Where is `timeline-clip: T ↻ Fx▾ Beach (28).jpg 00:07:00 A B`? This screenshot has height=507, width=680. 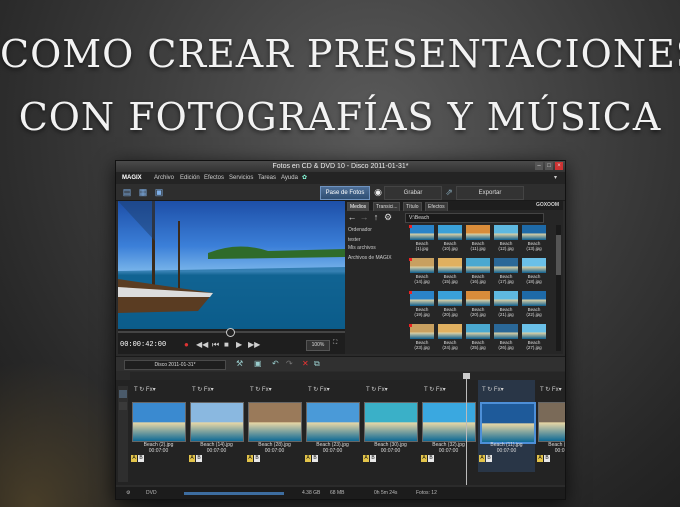
timeline-clip: T ↻ Fx▾ Beach (28).jpg 00:07:00 A B is located at coordinates (274, 426).